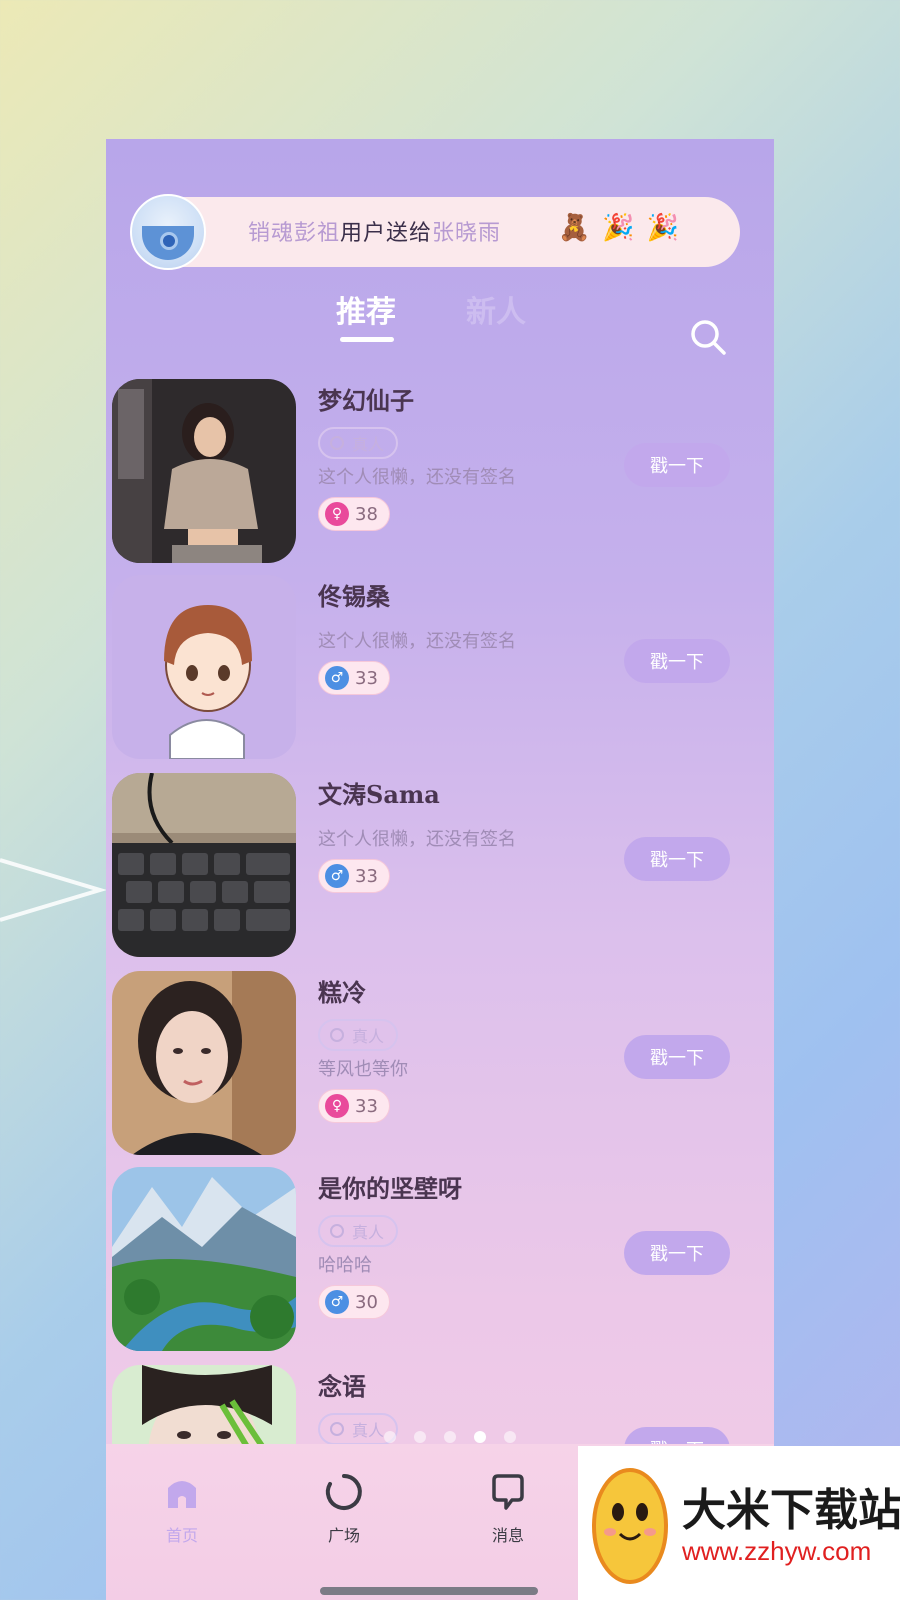  What do you see at coordinates (294, 233) in the screenshot?
I see `gift-sender: 销魂彭祖` at bounding box center [294, 233].